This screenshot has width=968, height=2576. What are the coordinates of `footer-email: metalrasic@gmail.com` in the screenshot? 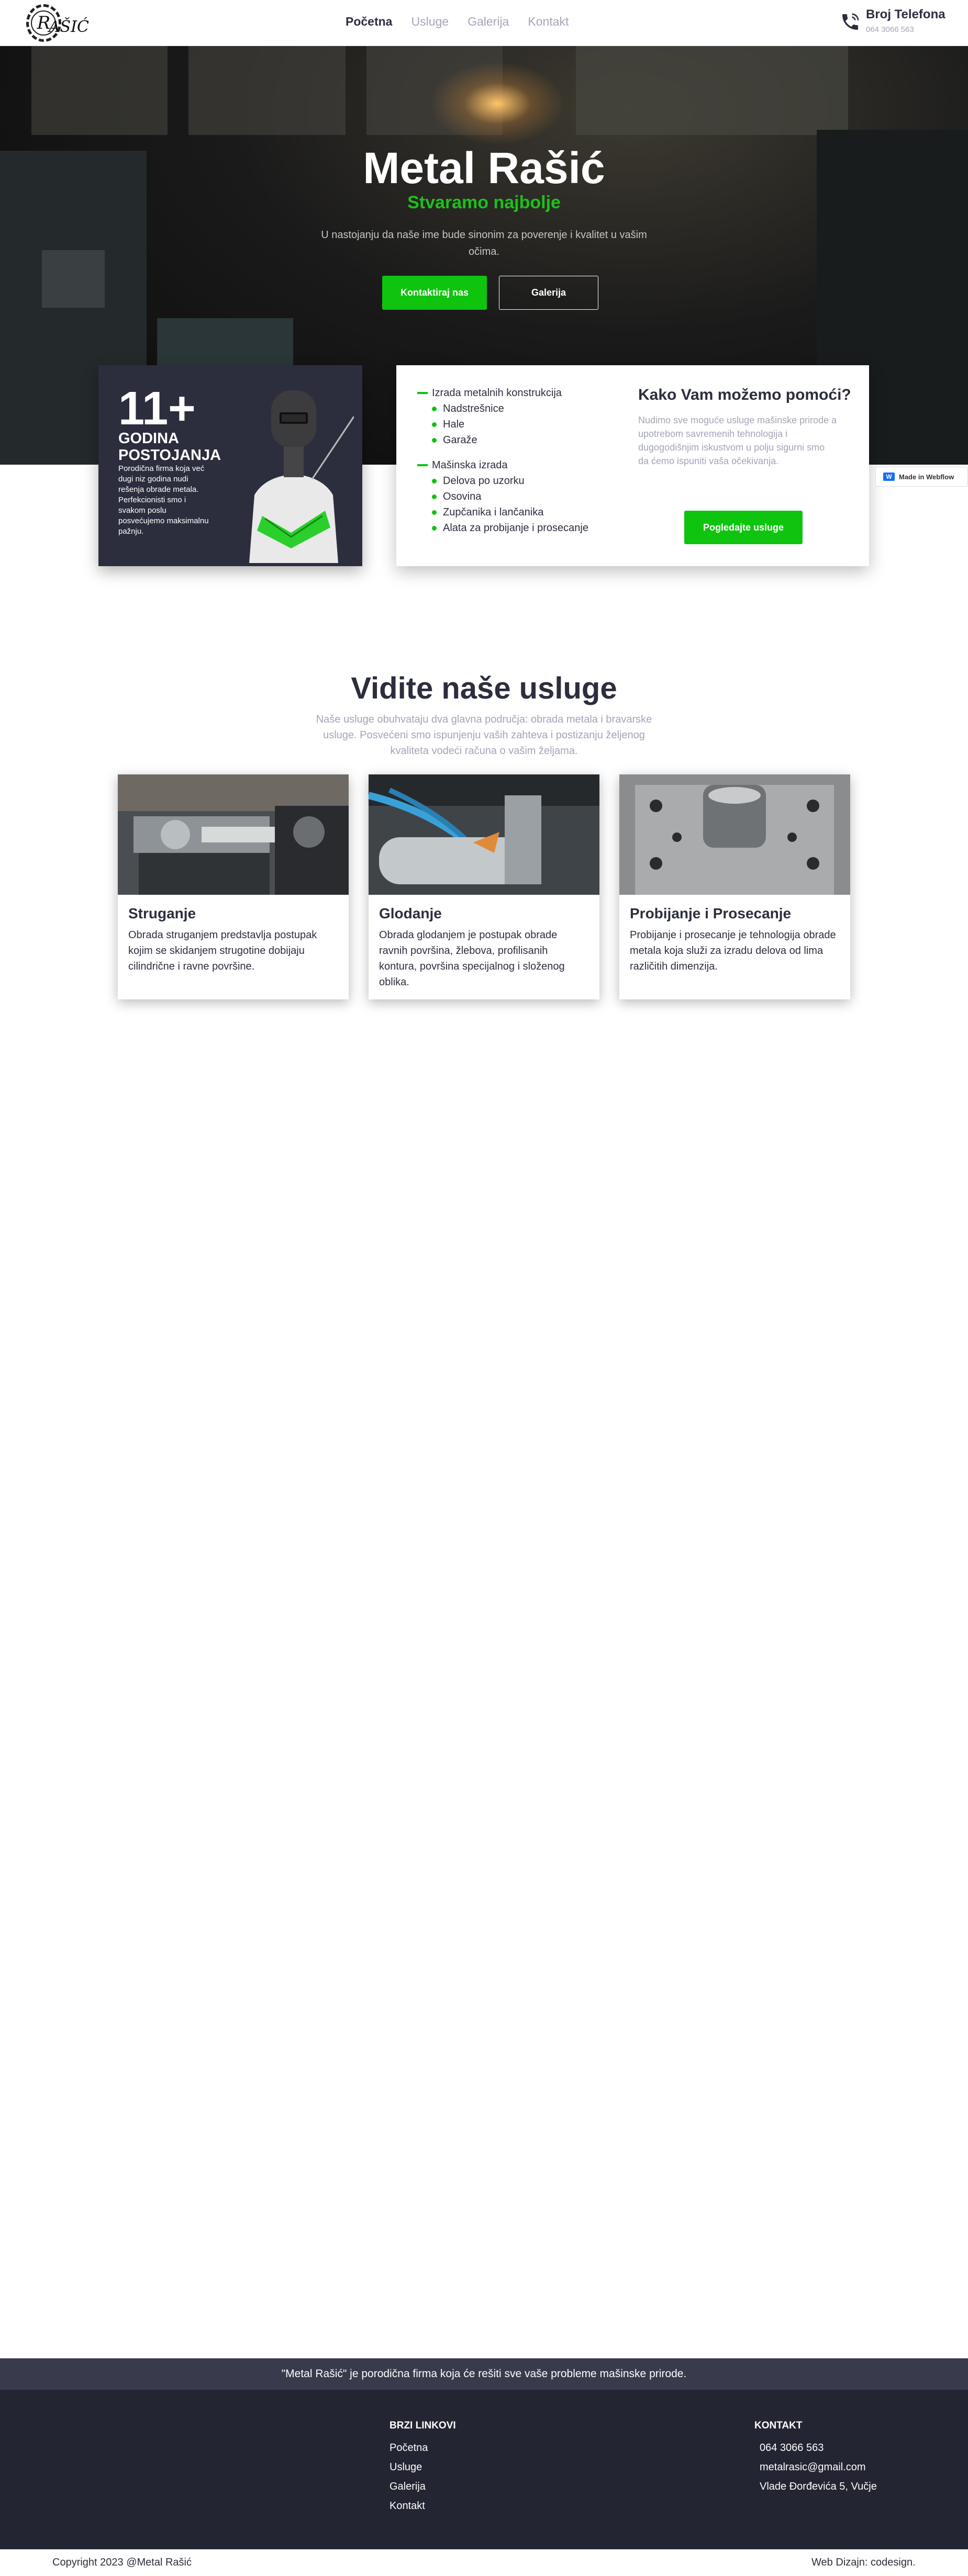 It's located at (813, 2467).